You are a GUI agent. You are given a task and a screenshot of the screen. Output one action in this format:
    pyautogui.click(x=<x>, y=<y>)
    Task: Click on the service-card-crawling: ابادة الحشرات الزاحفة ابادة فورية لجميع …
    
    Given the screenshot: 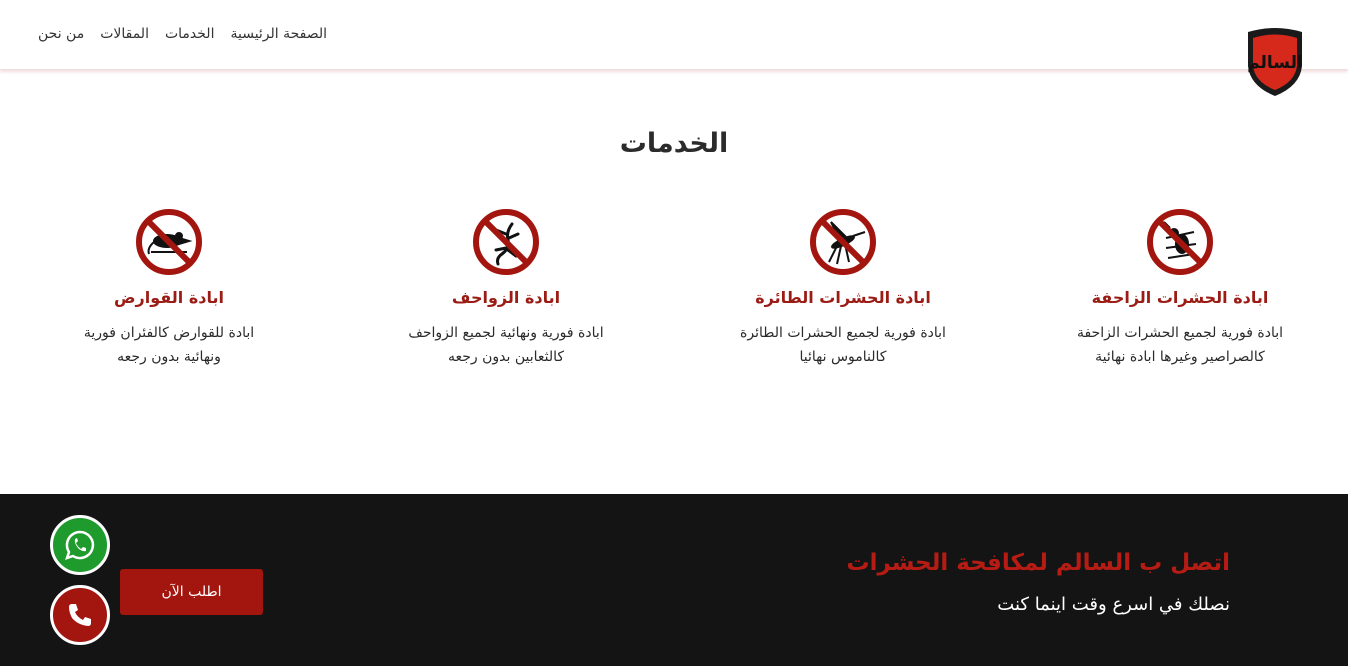 What is the action you would take?
    pyautogui.click(x=1180, y=288)
    